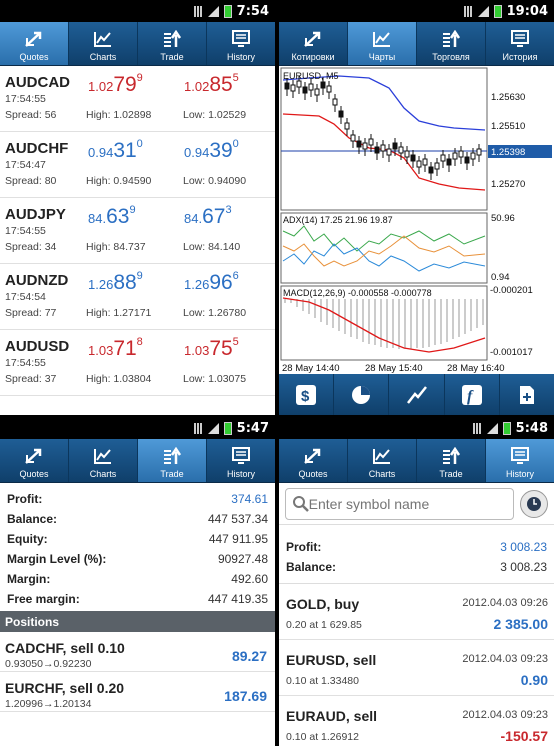 The width and height of the screenshot is (554, 746). I want to click on period-button, so click(362, 394).